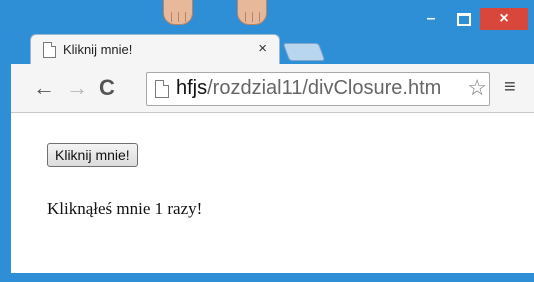  Describe the element at coordinates (252, 12) in the screenshot. I see `right-hand-icon` at that location.